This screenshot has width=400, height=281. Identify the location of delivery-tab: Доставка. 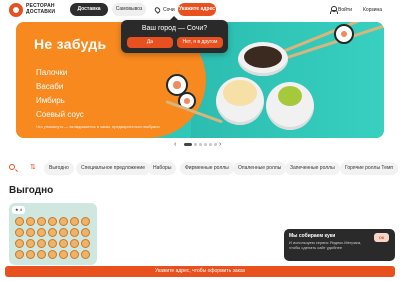
(89, 9).